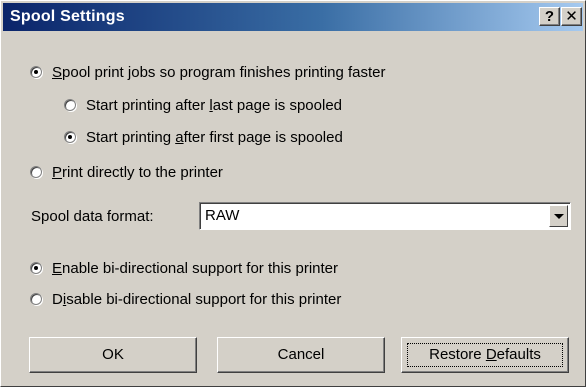 The image size is (586, 387). Describe the element at coordinates (67, 16) in the screenshot. I see `dialog-title: Spool Settings` at that location.